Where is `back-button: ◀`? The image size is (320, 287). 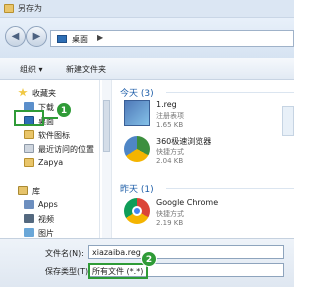
back-button: ◀ is located at coordinates (15, 36).